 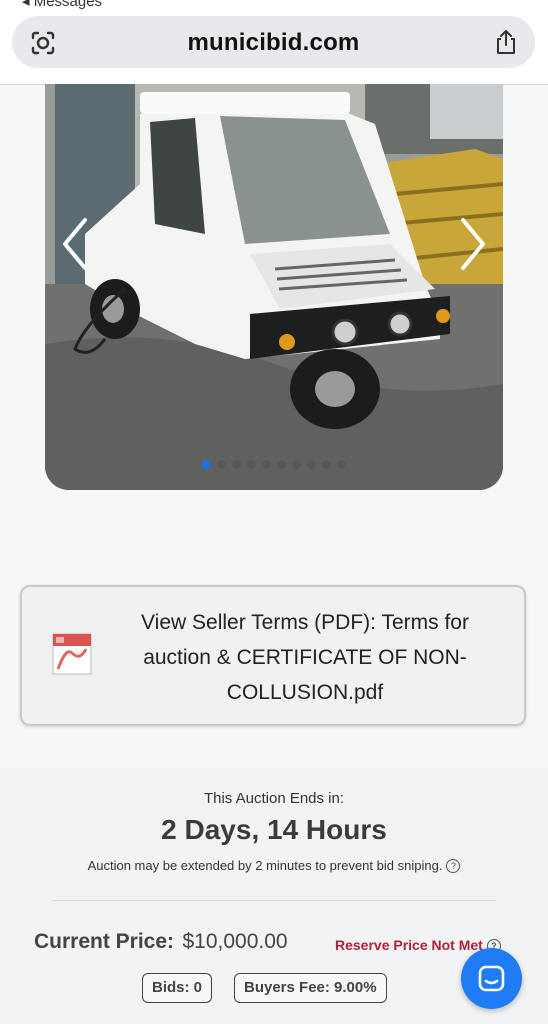 I want to click on current-price-label: Current Price:, so click(x=104, y=941).